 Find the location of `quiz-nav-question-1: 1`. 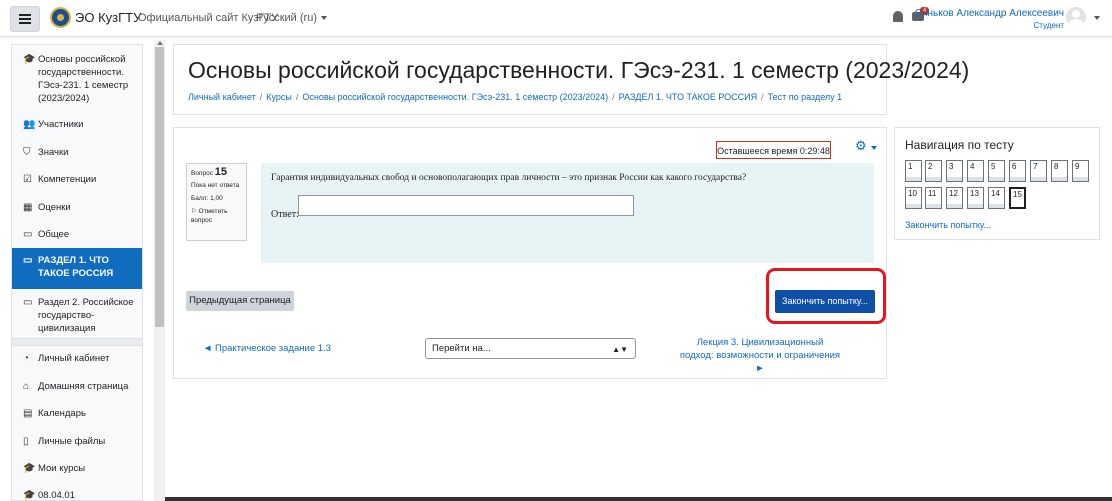

quiz-nav-question-1: 1 is located at coordinates (913, 171).